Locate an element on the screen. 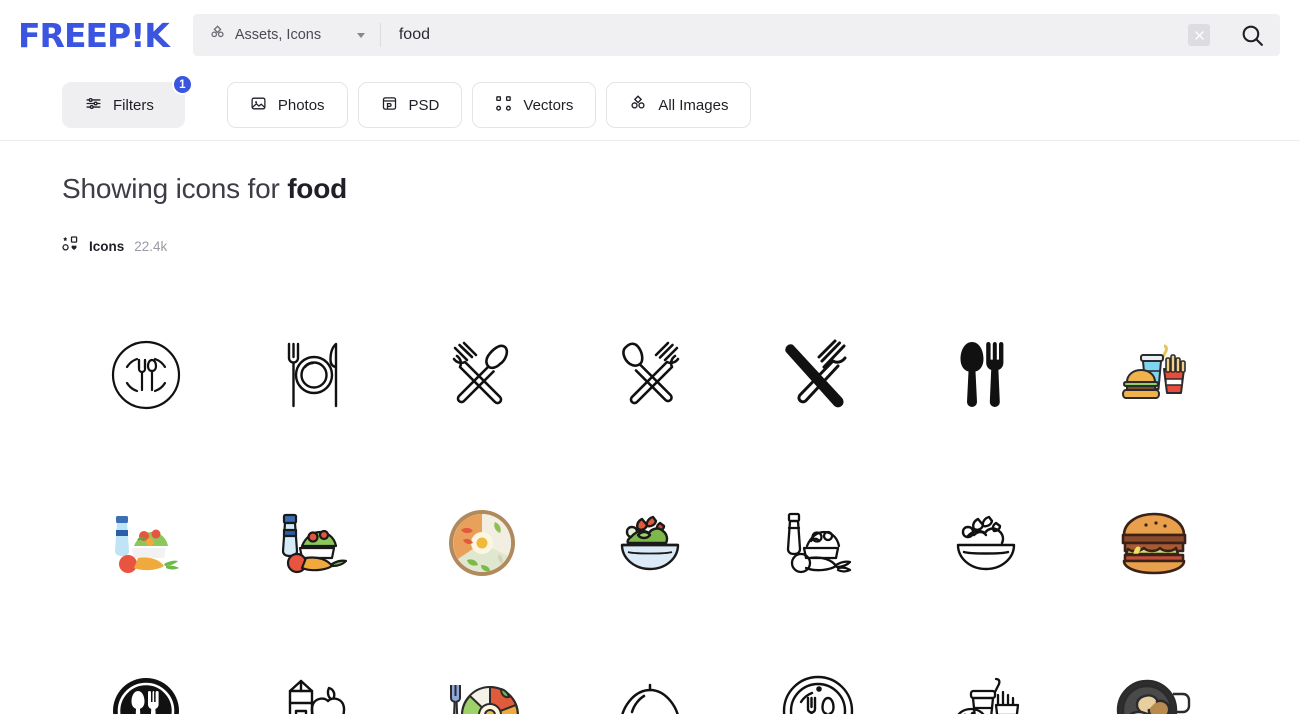 This screenshot has width=1300, height=714. search-icon is located at coordinates (1252, 35).